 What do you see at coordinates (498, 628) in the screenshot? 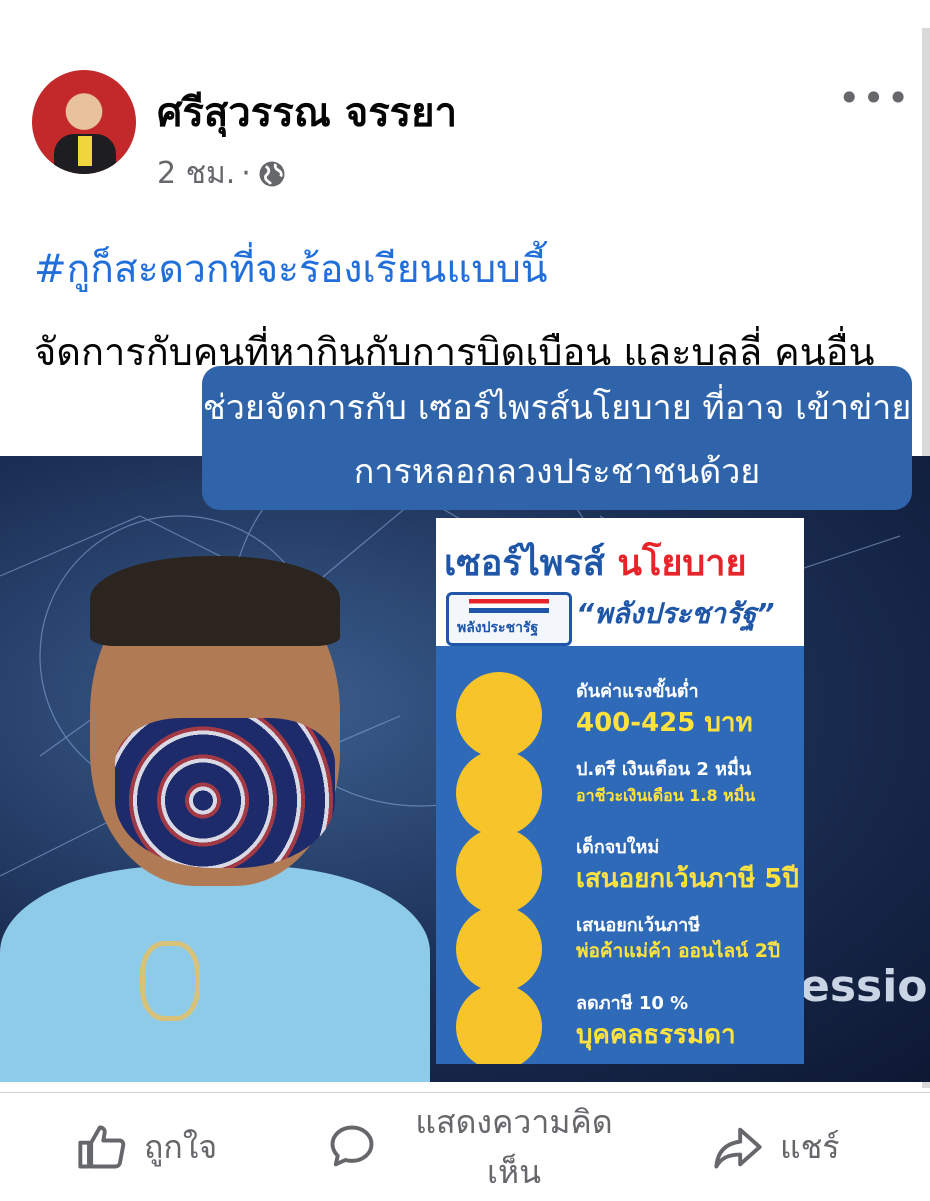
I see `party-logo-text: พลังประชารัฐ` at bounding box center [498, 628].